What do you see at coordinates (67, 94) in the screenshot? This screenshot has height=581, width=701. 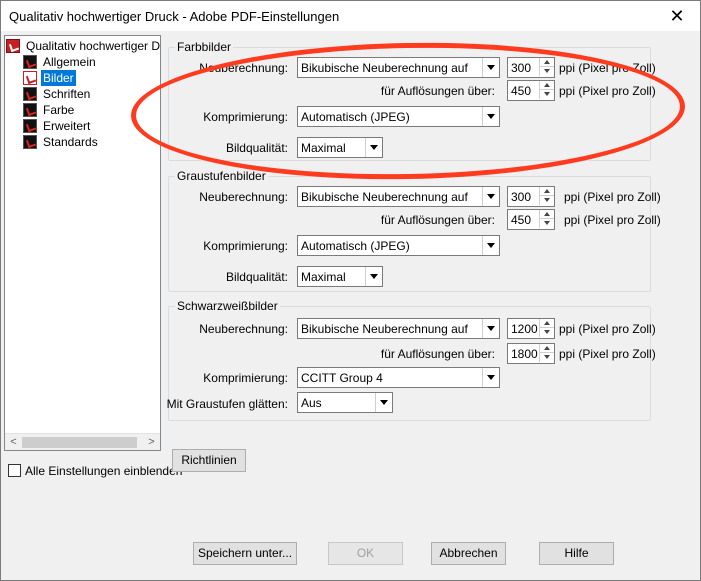 I see `tree-item-label: Schriften` at bounding box center [67, 94].